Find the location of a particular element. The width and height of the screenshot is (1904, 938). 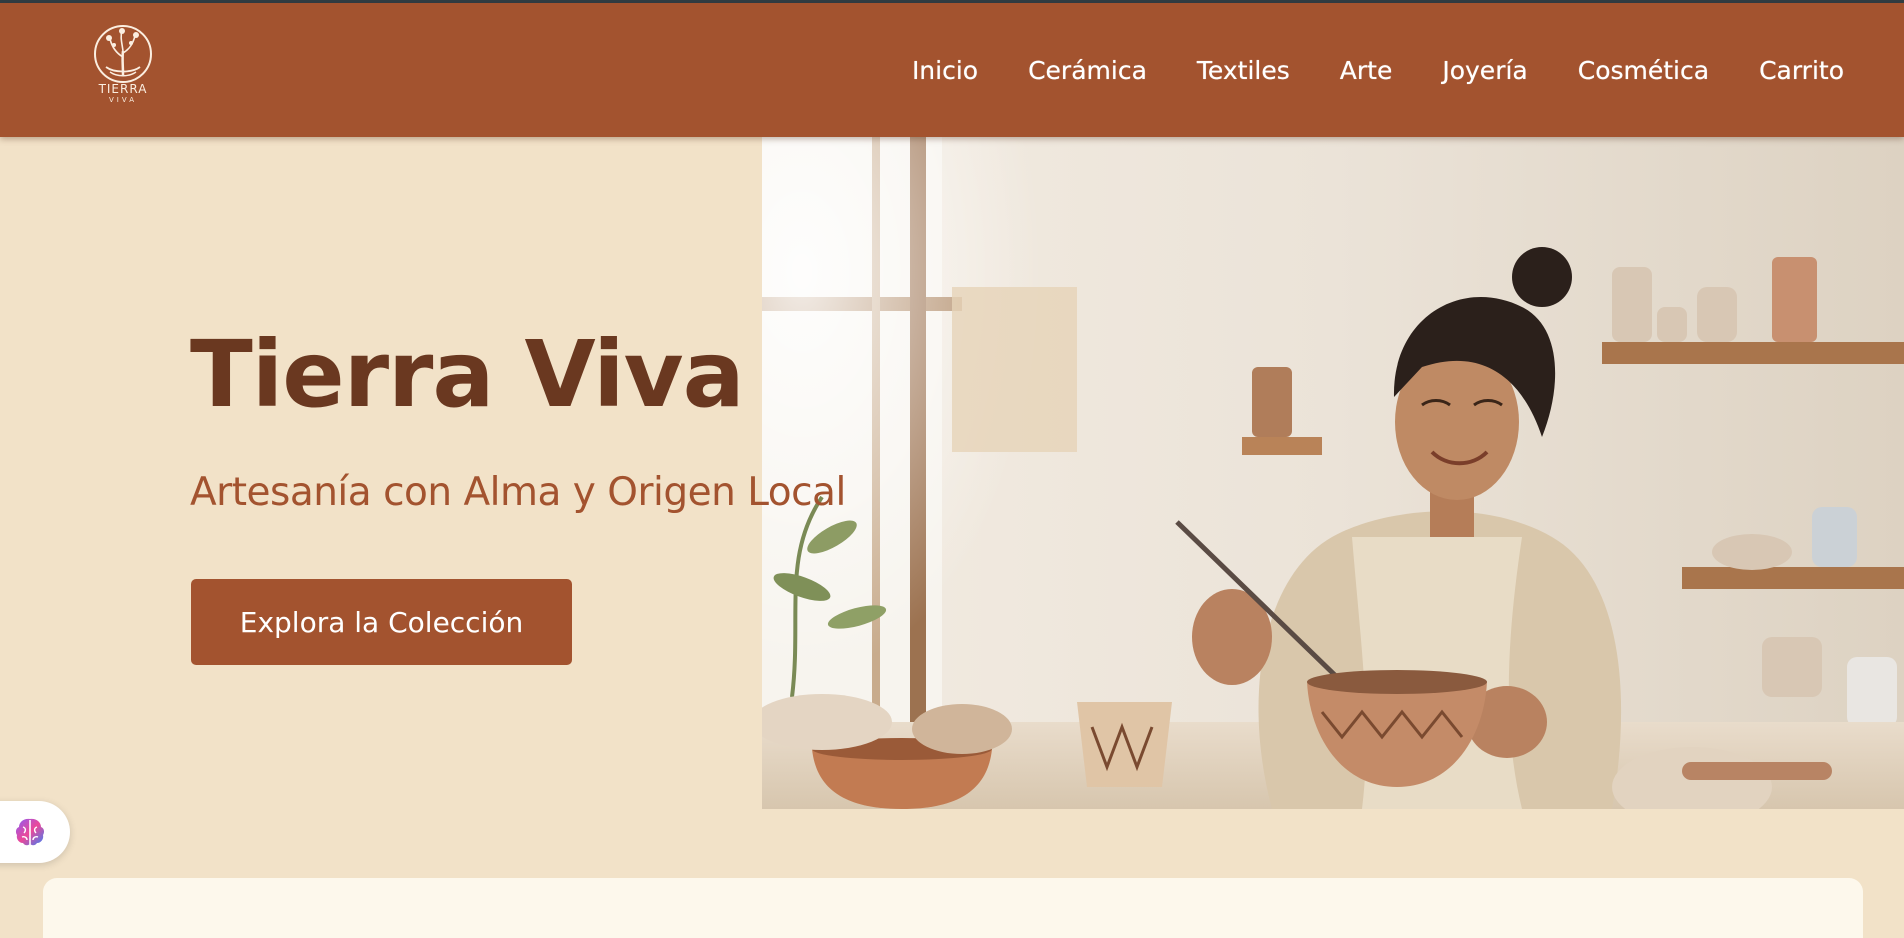

brain-icon is located at coordinates (30, 832).